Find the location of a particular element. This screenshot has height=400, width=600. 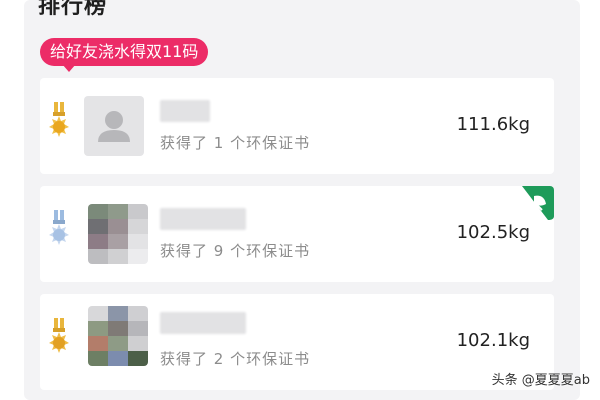

gold-medal-icon is located at coordinates (59, 119).